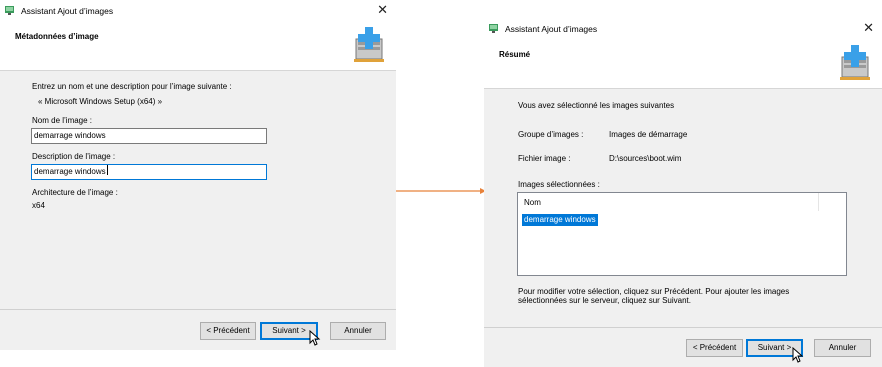  Describe the element at coordinates (74, 156) in the screenshot. I see `image-description-label: Description de l’image :` at that location.